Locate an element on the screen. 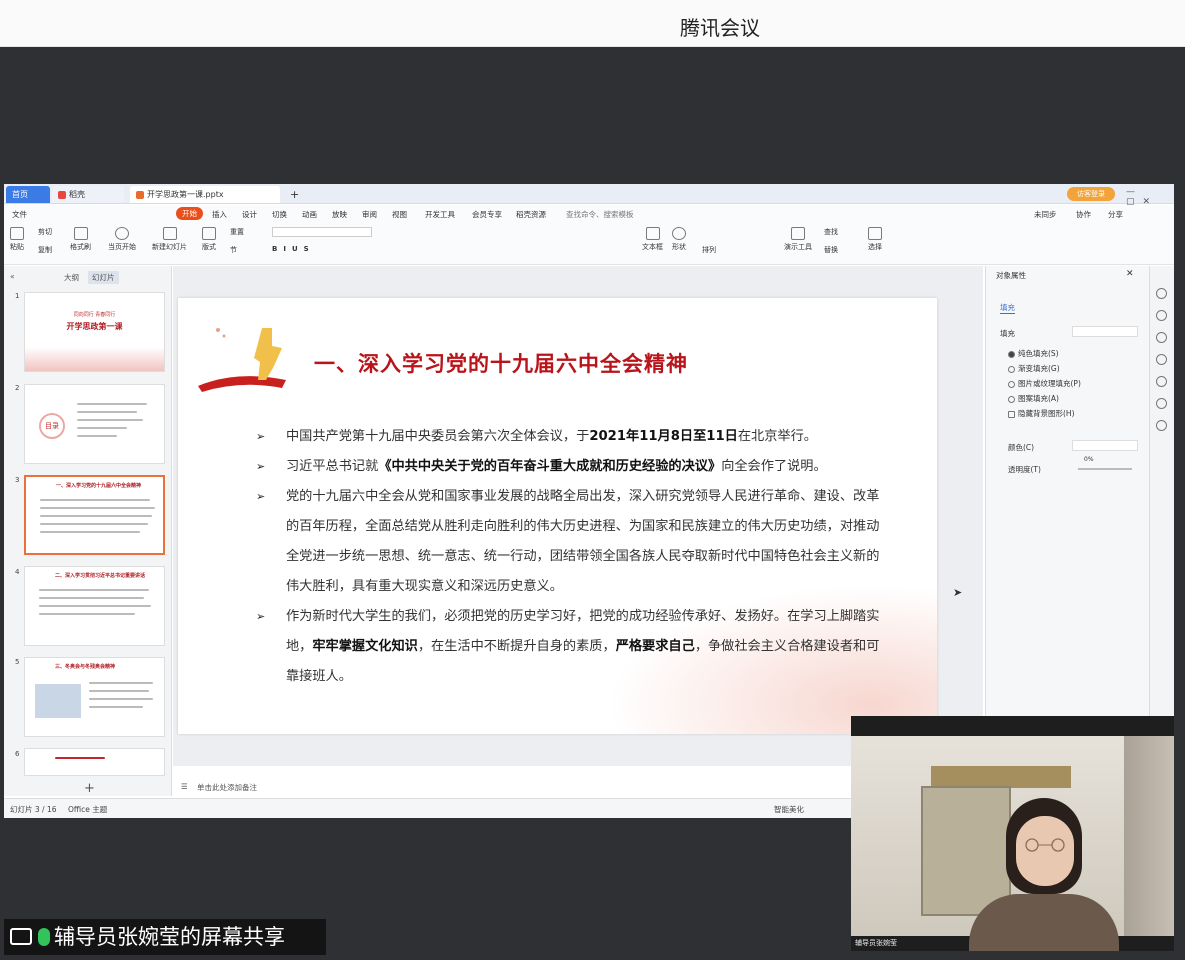  reset-button: 重置 is located at coordinates (237, 232).